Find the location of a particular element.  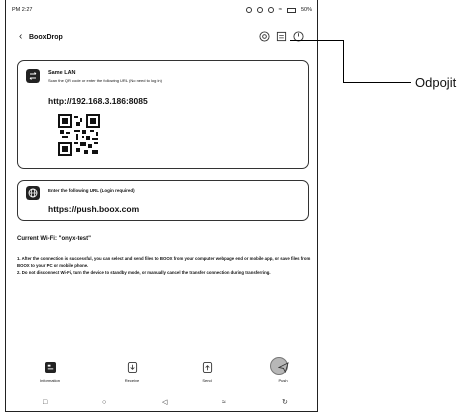

push-card-title: Enter the following URL (Login required) is located at coordinates (91, 190).